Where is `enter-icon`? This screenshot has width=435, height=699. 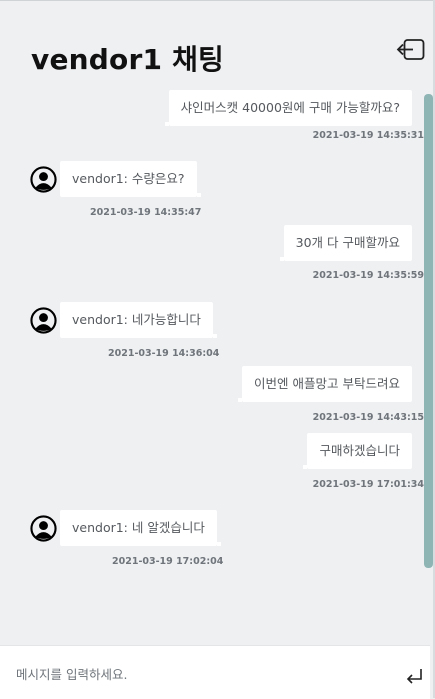 enter-icon is located at coordinates (414, 676).